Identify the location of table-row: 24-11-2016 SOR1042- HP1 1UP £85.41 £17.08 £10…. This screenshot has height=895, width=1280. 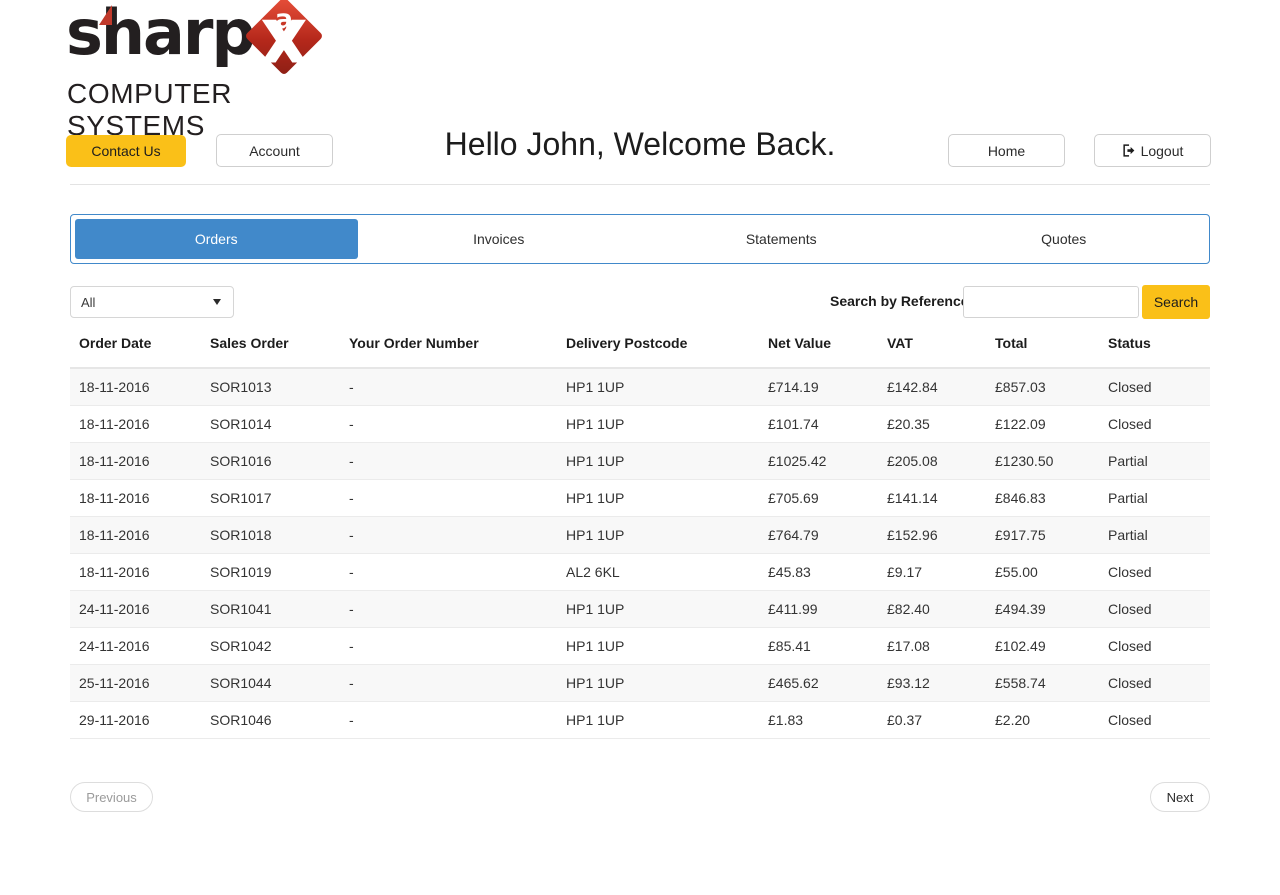
(640, 646).